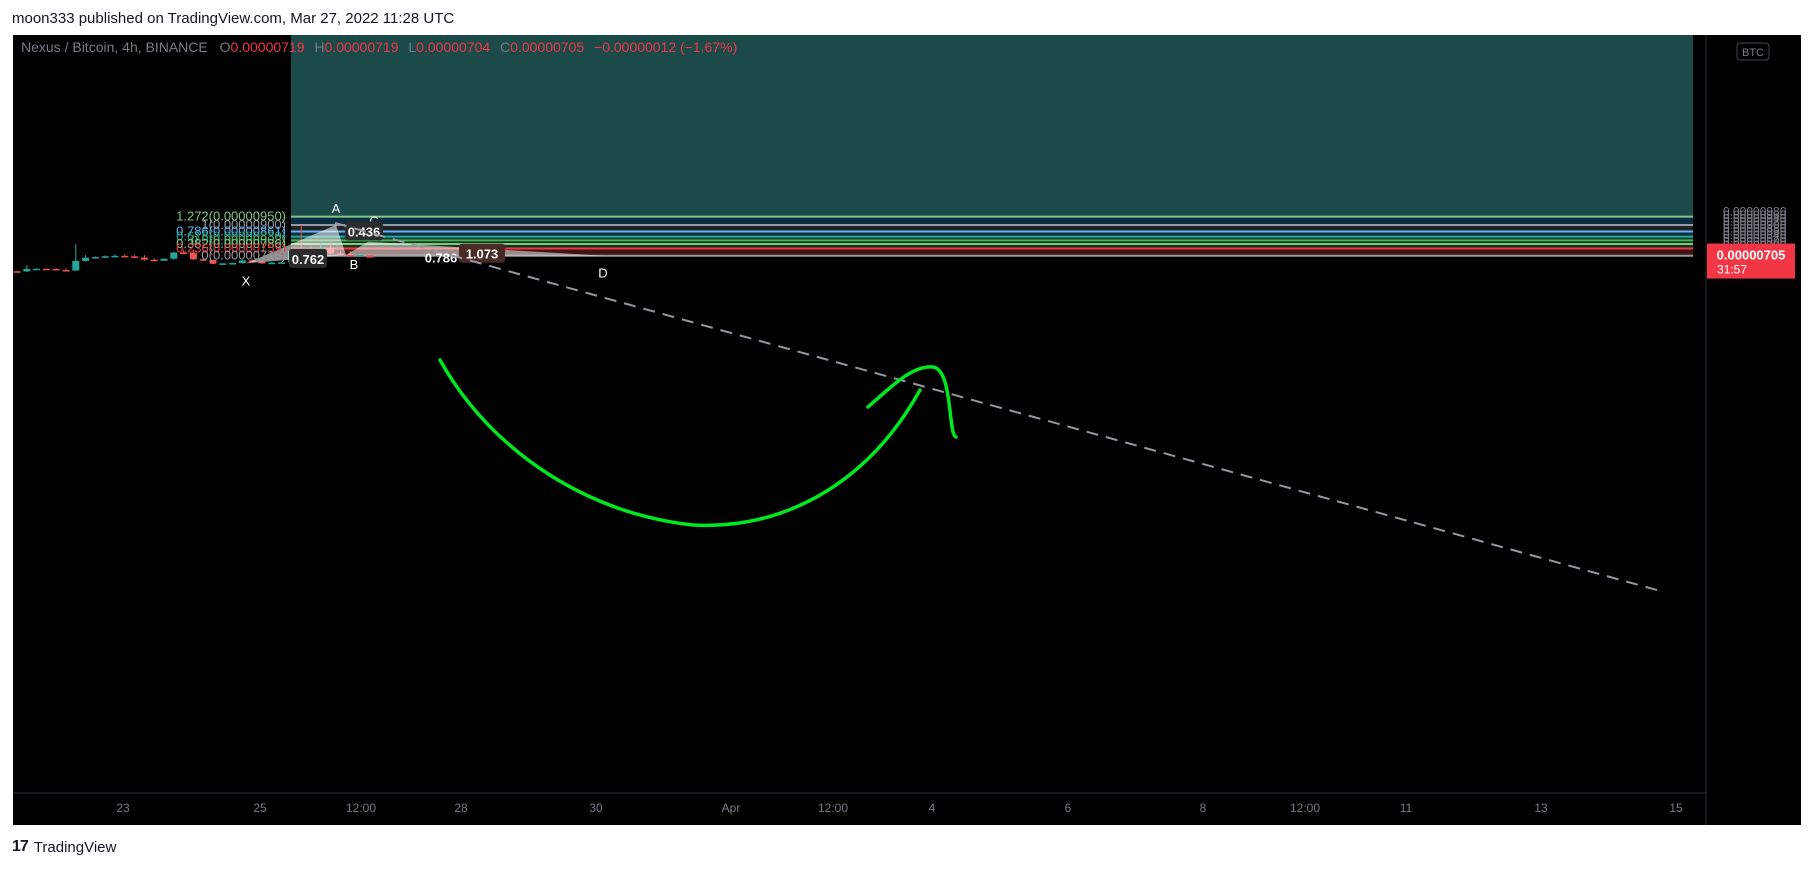  Describe the element at coordinates (992, 220) in the screenshot. I see `fib-zone` at that location.